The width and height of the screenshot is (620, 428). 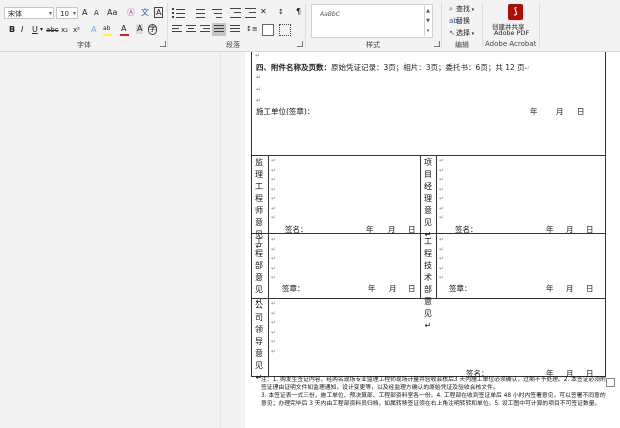 I want to click on show-marks-icon: ¶, so click(x=298, y=12).